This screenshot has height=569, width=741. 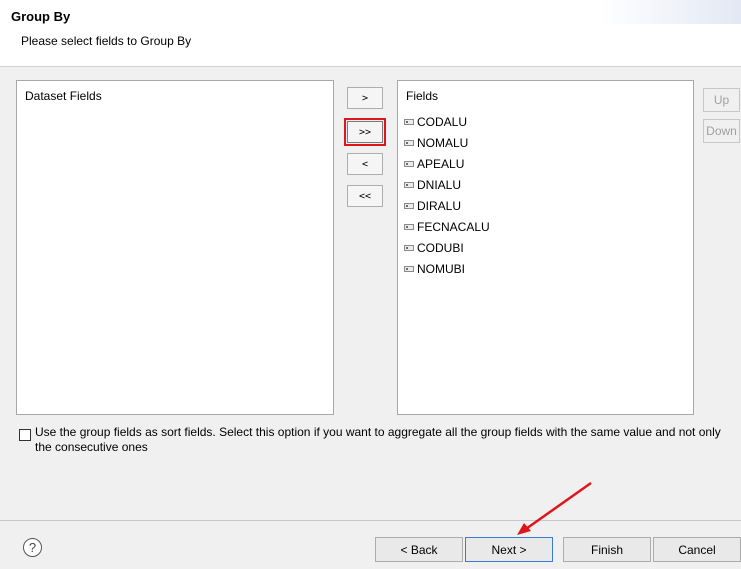 What do you see at coordinates (554, 508) in the screenshot?
I see `annotation-arrow-icon` at bounding box center [554, 508].